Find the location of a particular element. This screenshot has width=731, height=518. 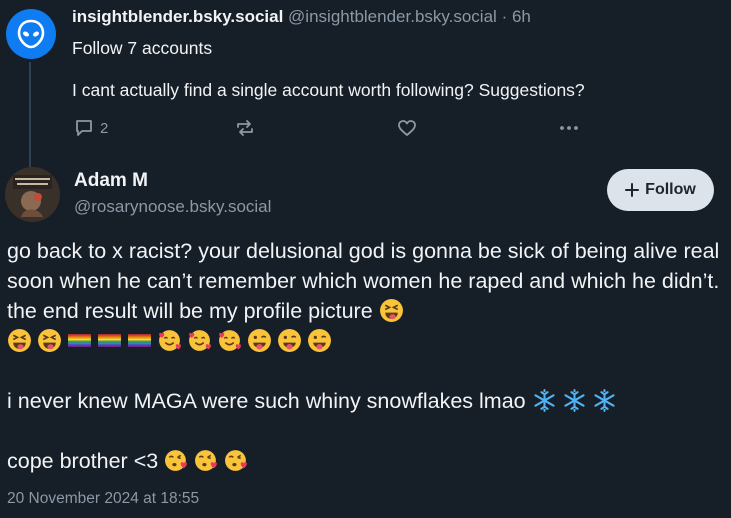

repost-button is located at coordinates (245, 128).